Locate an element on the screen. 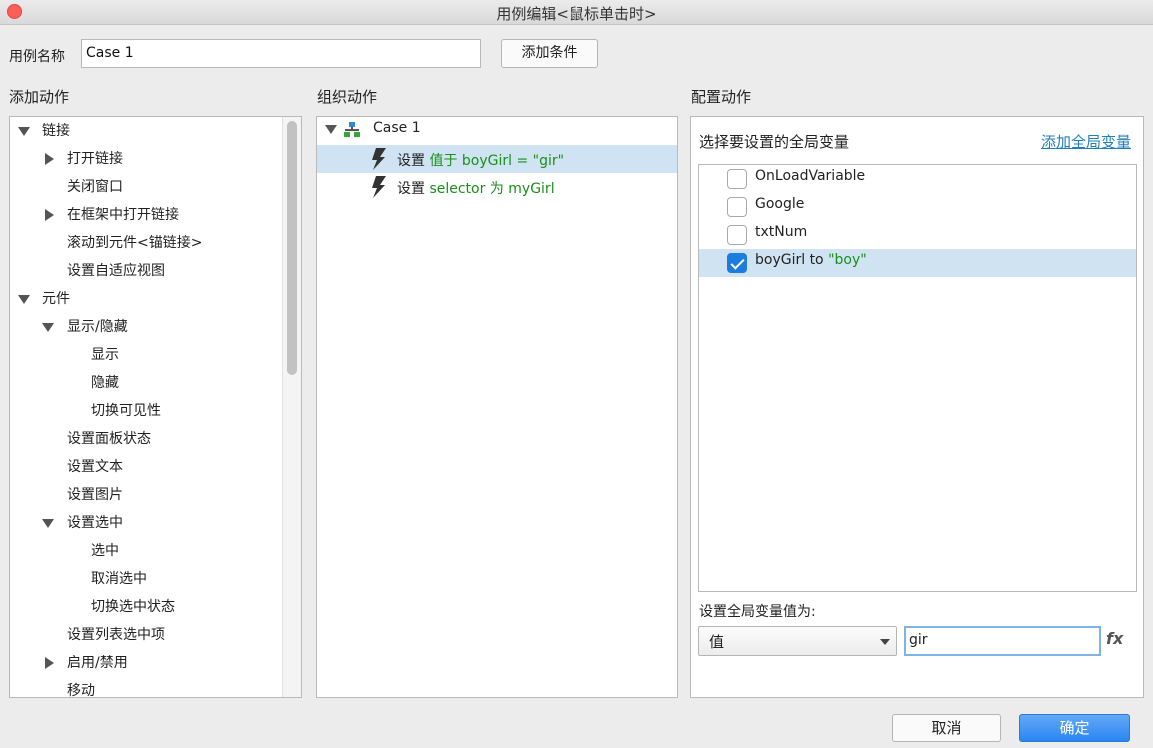 The width and height of the screenshot is (1153, 748). variable-name: boyGirl to "boy" is located at coordinates (811, 260).